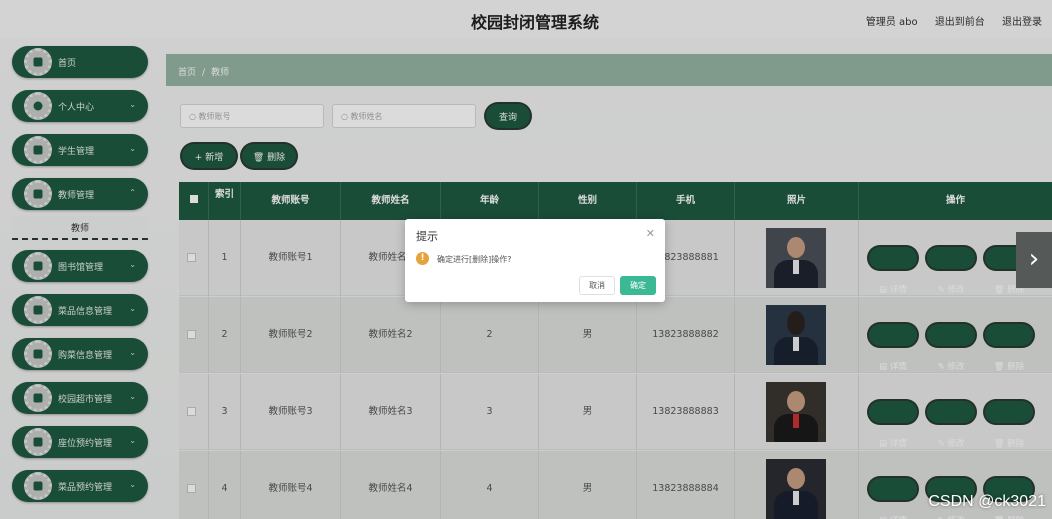  I want to click on confirm-dialog: 提示 ✕ ! 确定进行[删除]操作? 取消 确定, so click(535, 260).